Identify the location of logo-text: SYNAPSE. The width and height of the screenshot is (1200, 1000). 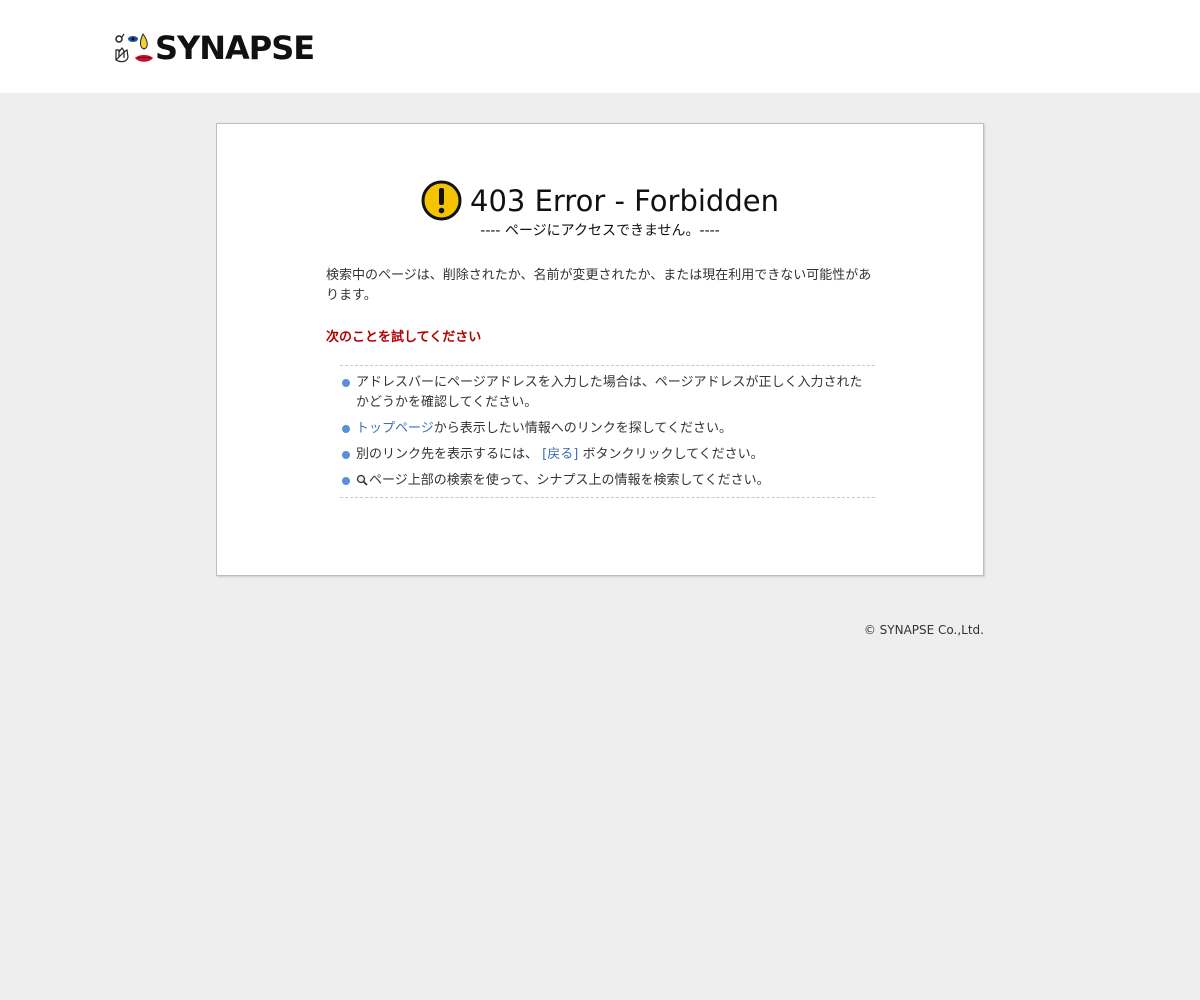
(235, 48).